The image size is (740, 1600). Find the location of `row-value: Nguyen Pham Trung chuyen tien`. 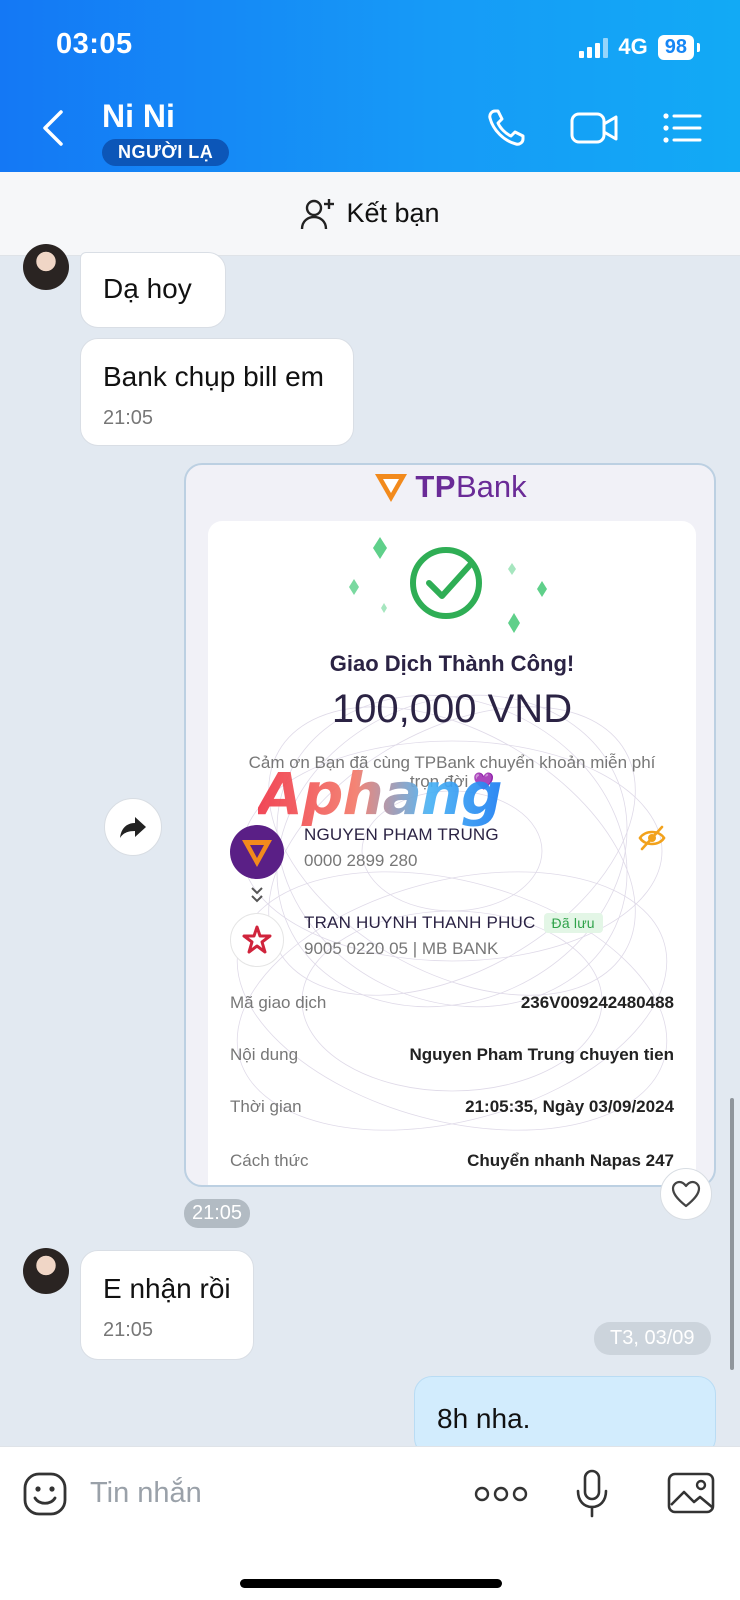

row-value: Nguyen Pham Trung chuyen tien is located at coordinates (541, 1054).